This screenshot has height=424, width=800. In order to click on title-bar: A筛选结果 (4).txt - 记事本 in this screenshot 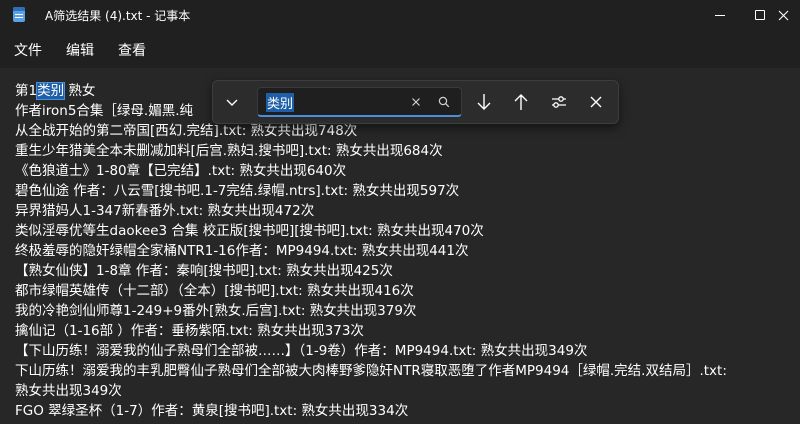, I will do `click(400, 15)`.